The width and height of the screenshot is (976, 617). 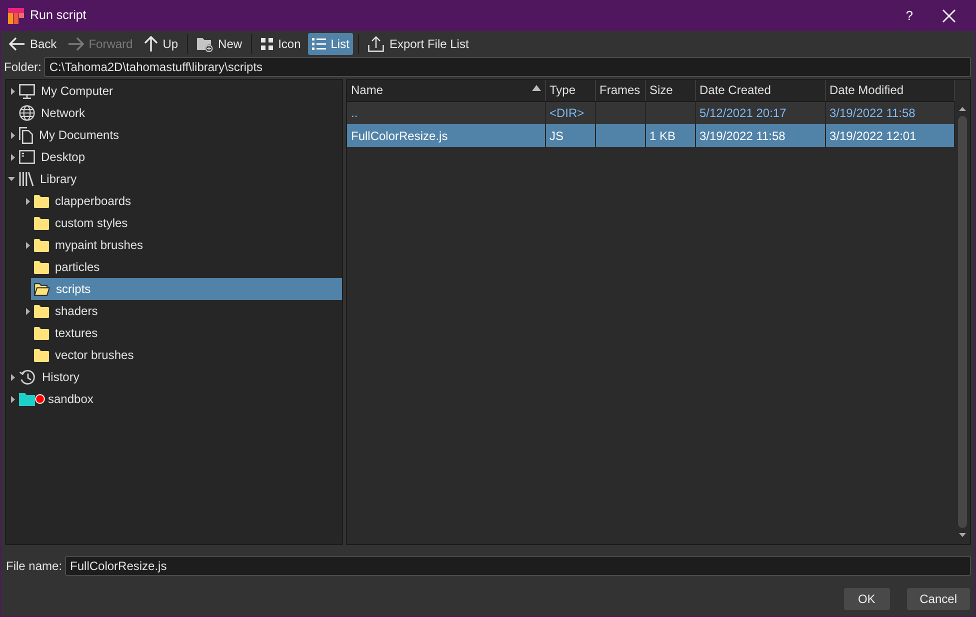 What do you see at coordinates (867, 599) in the screenshot?
I see `ok-button: OK` at bounding box center [867, 599].